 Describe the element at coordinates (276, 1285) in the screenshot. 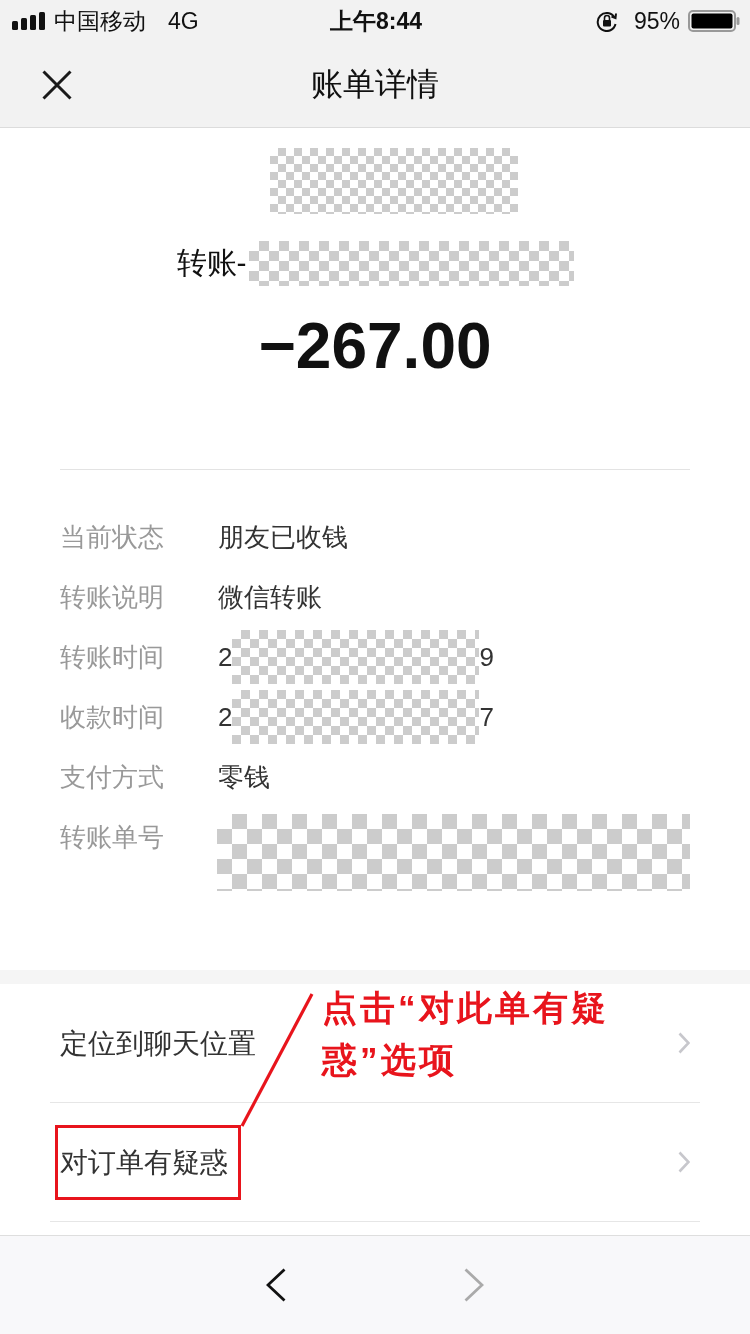

I see `chevron-left-icon` at that location.